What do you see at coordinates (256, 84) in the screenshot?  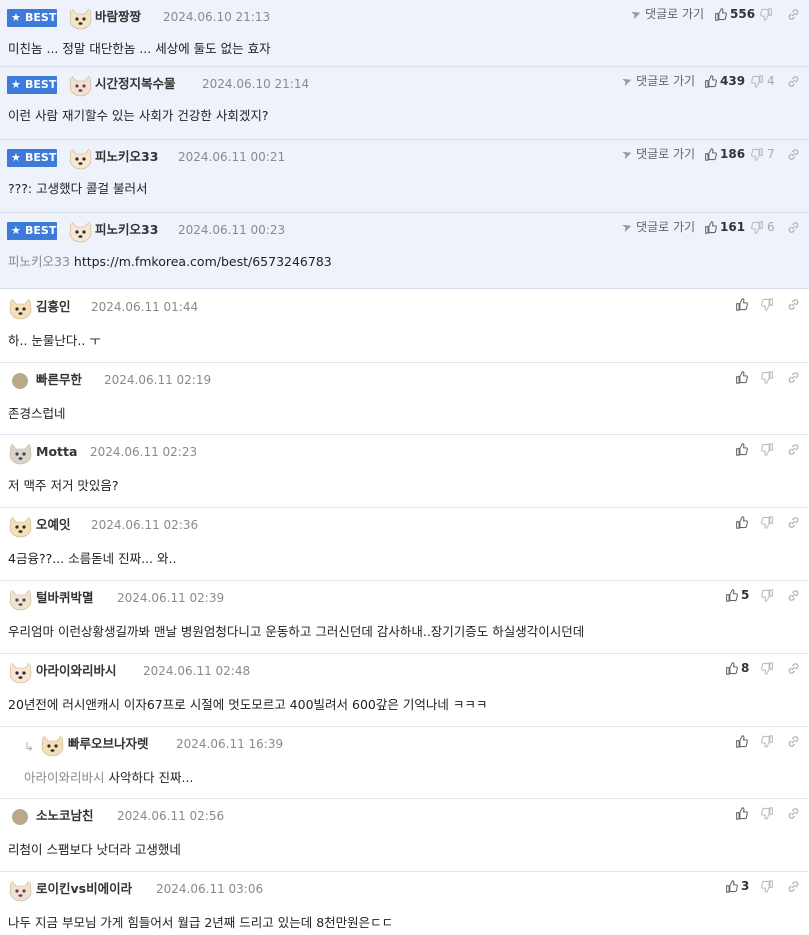 I see `comment-date: 2024.06.10 21:14` at bounding box center [256, 84].